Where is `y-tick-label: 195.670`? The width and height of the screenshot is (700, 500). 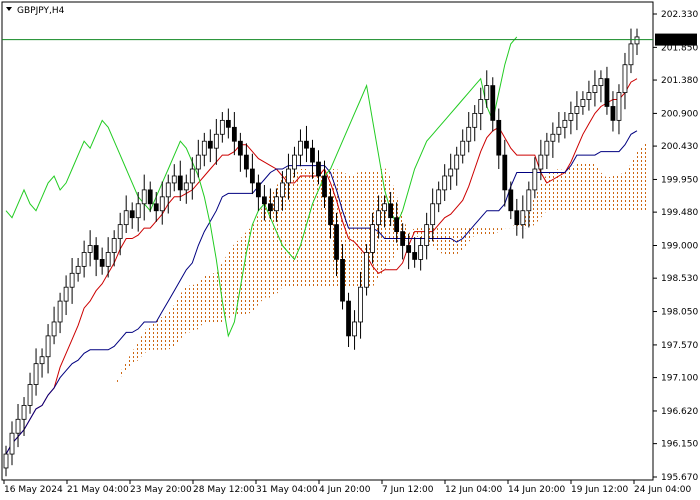
y-tick-label: 195.670 is located at coordinates (679, 478).